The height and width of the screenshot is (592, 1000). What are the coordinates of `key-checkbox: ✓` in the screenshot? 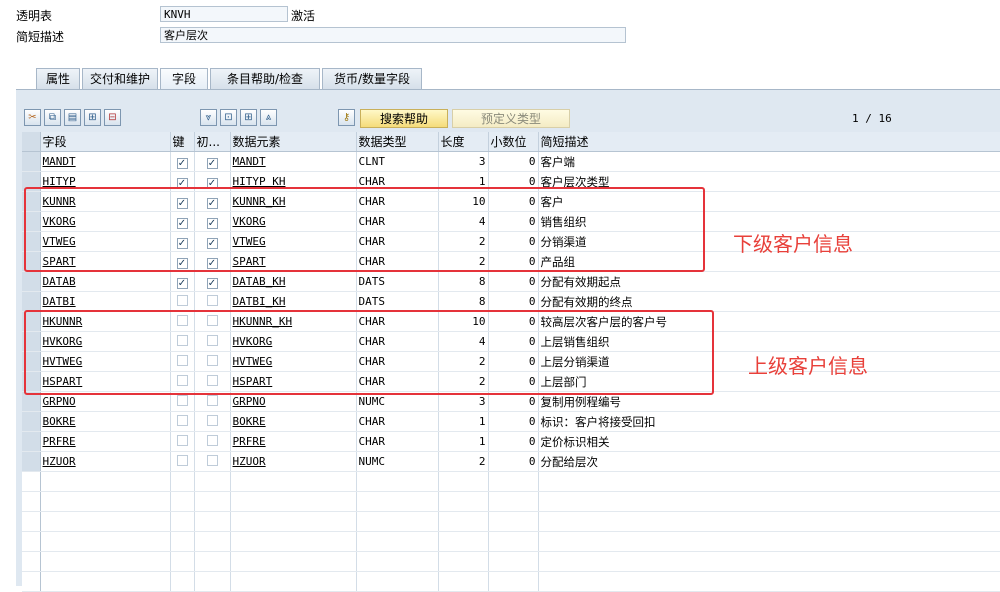 It's located at (182, 163).